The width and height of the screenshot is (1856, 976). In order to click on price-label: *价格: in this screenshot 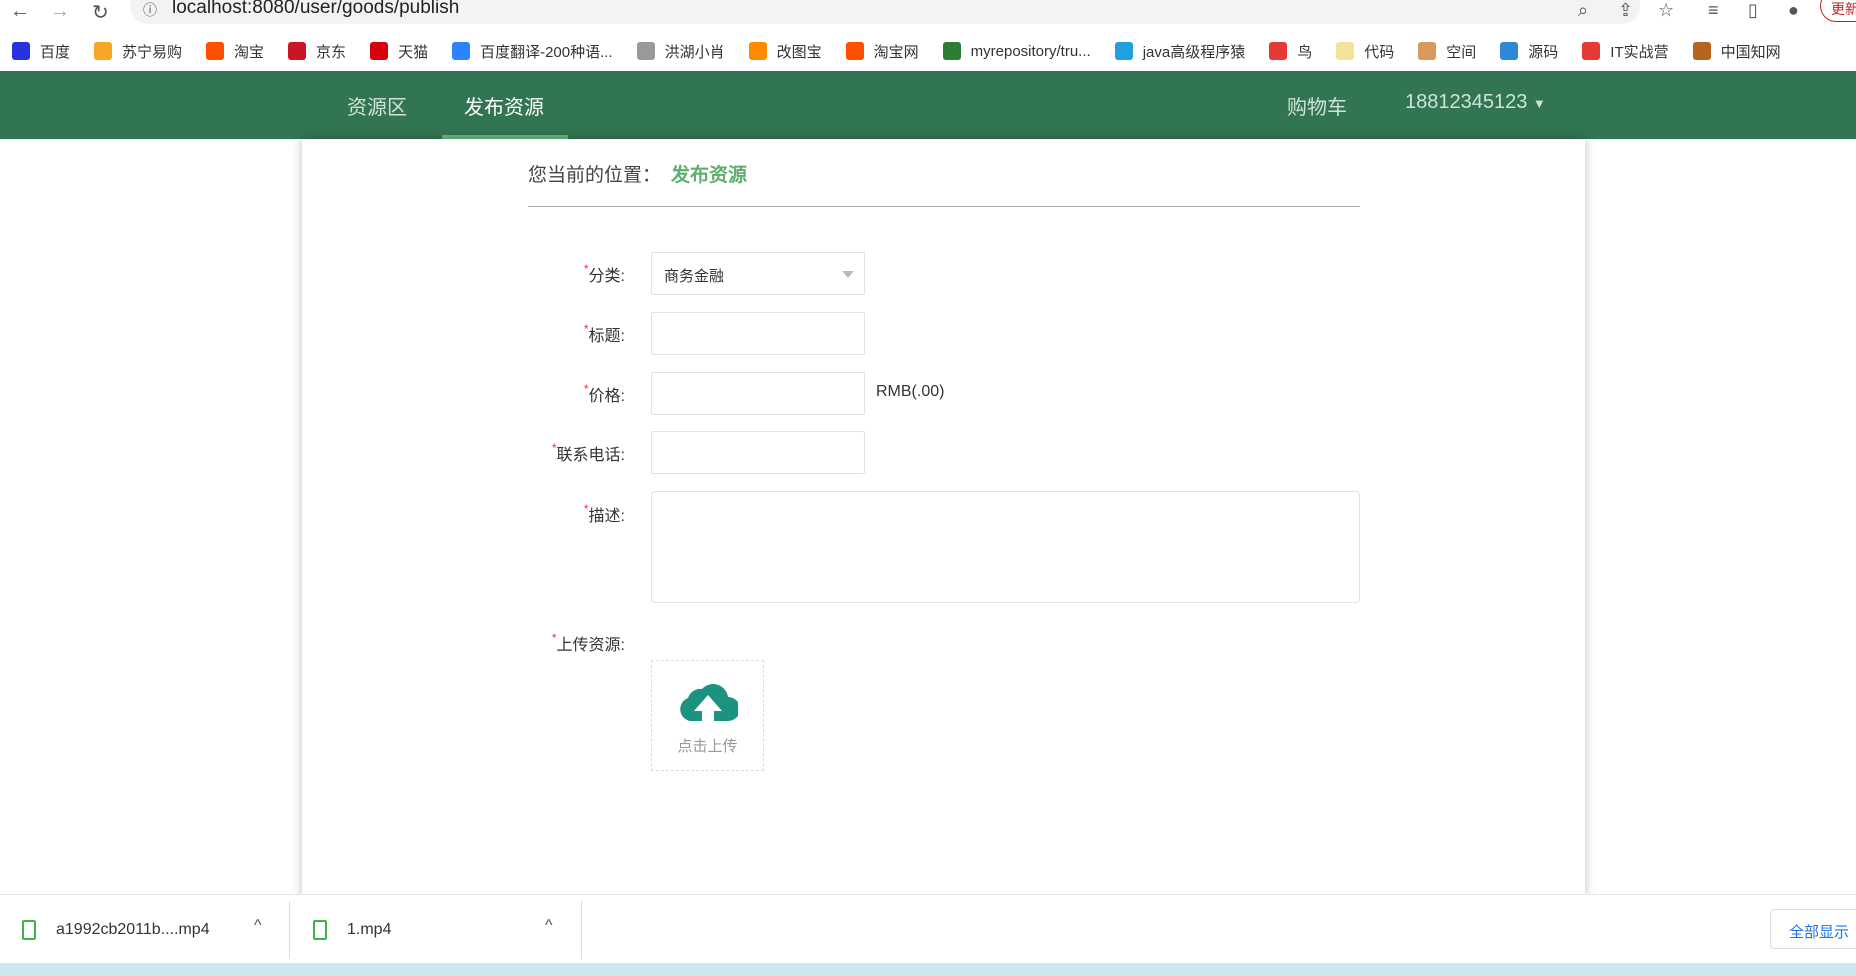, I will do `click(525, 394)`.